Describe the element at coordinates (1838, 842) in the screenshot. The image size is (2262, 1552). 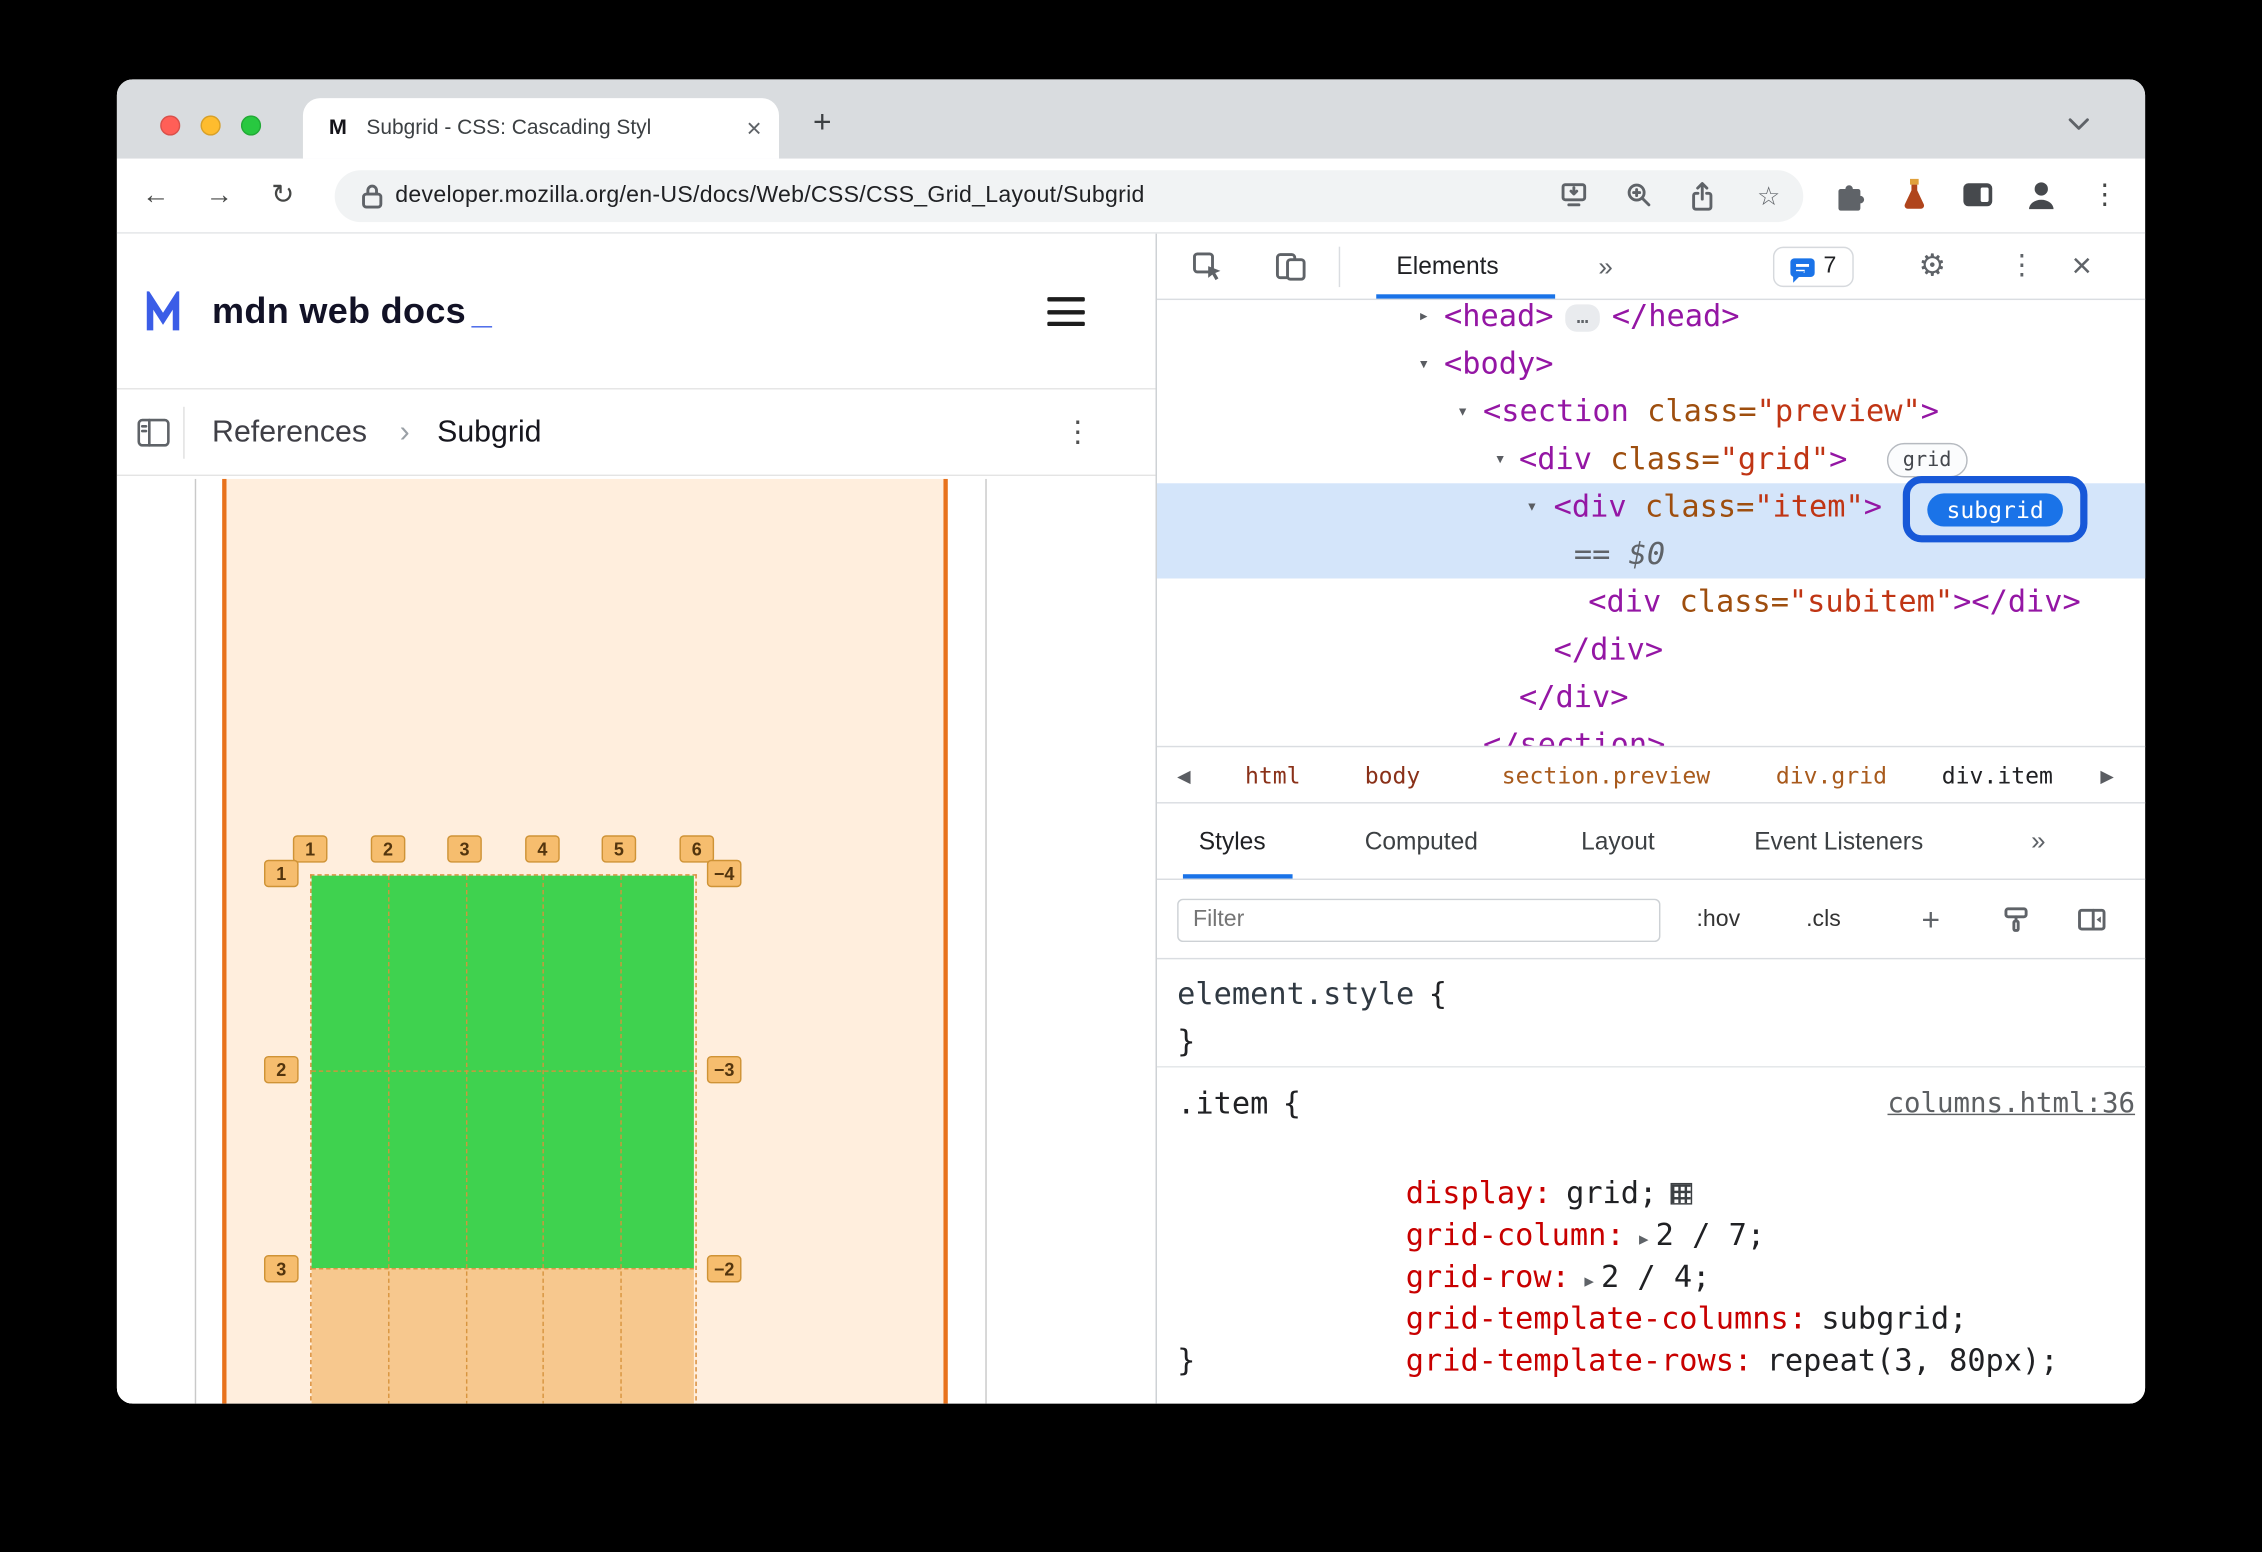
I see `tab-event-listeners: Event Listeners` at that location.